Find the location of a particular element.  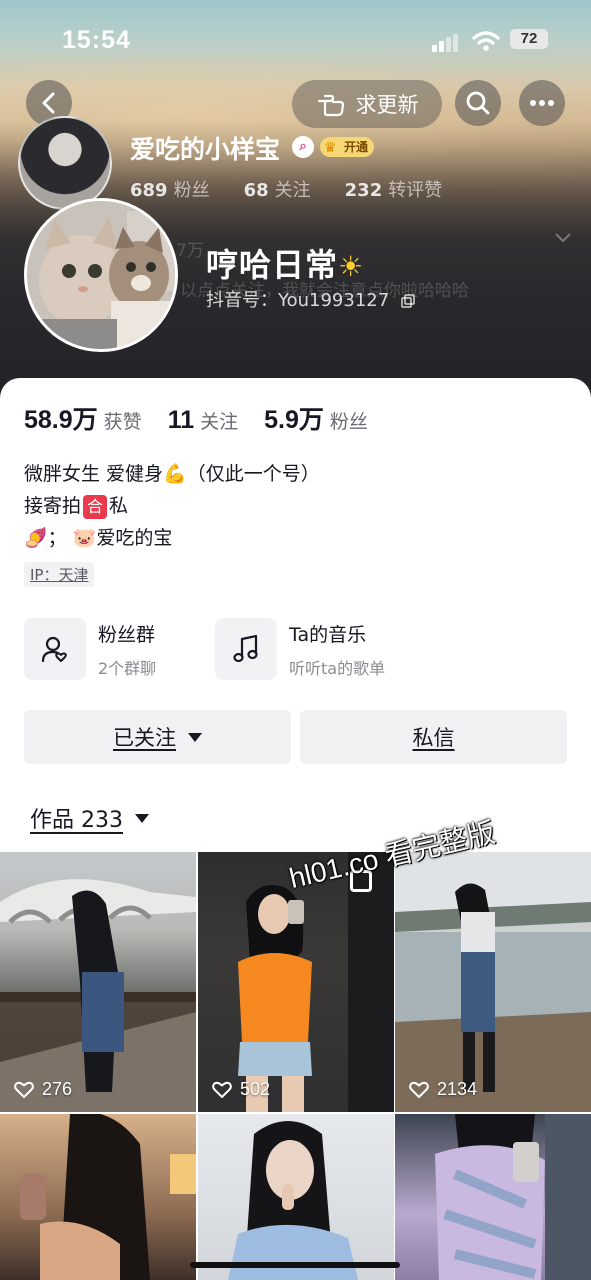

request-update-label: 求更新 is located at coordinates (387, 105).